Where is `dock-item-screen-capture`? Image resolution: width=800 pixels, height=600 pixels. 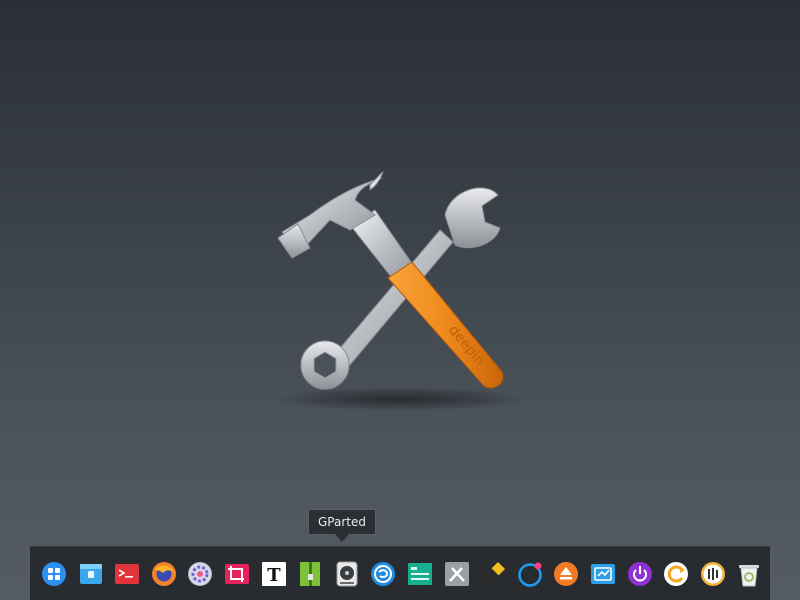
dock-item-screen-capture is located at coordinates (603, 574).